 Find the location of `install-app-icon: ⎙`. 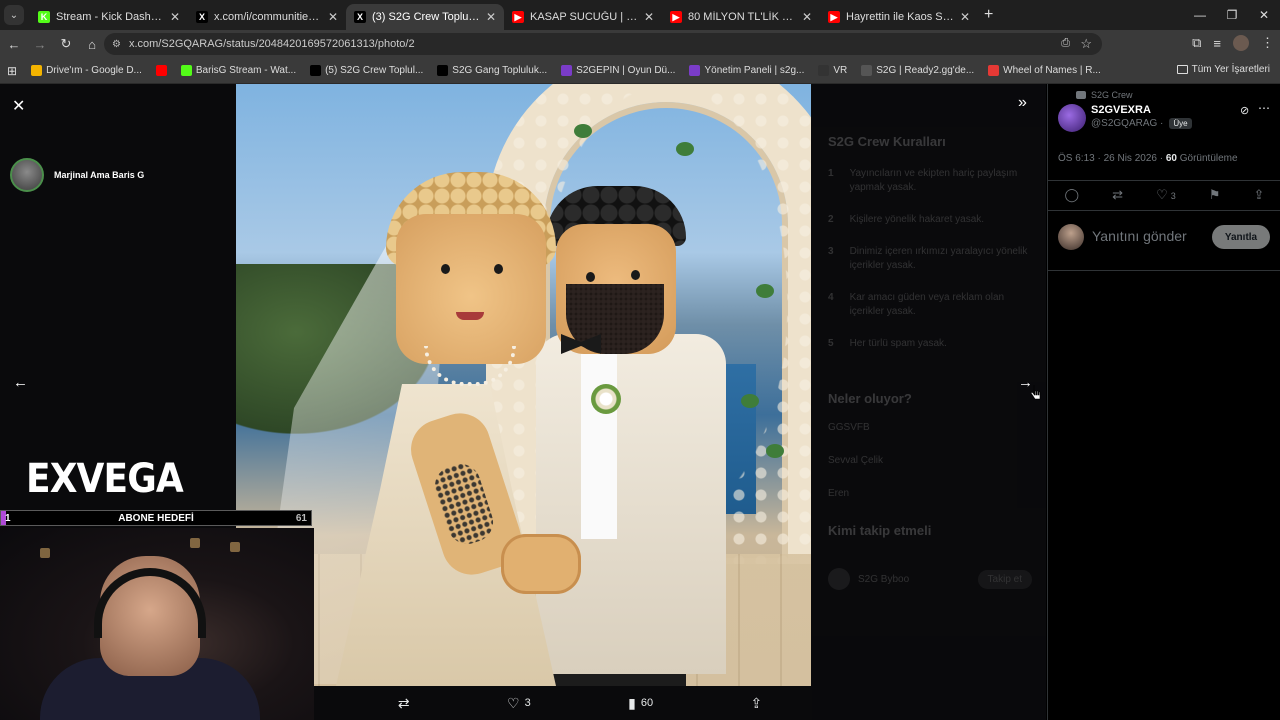

install-app-icon: ⎙ is located at coordinates (1065, 43).